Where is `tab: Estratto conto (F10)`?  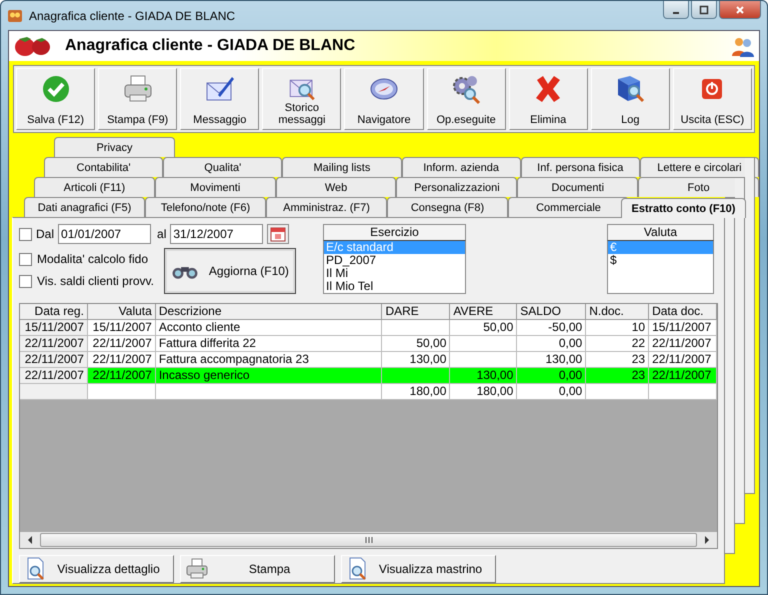 tab: Estratto conto (F10) is located at coordinates (683, 208).